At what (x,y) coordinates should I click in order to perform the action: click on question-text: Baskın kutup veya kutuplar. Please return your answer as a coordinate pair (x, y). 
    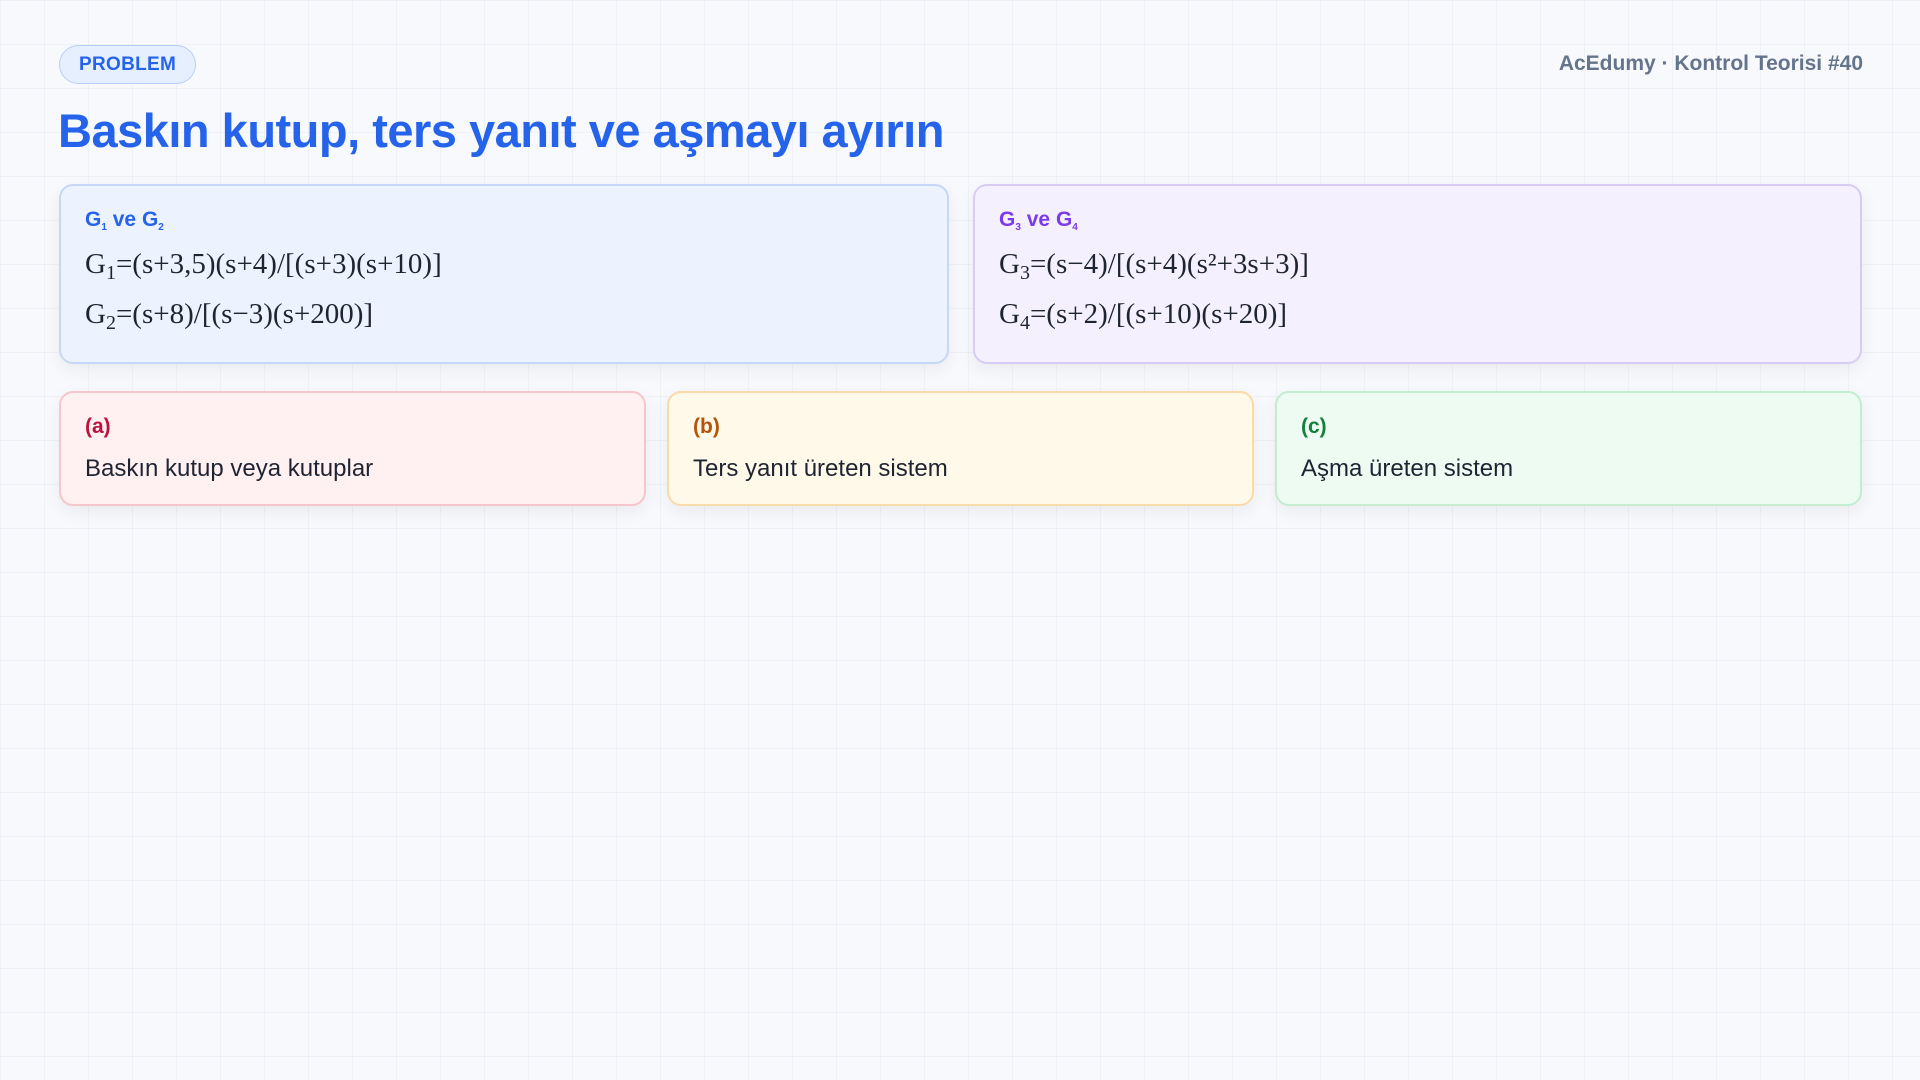
    Looking at the image, I should click on (229, 468).